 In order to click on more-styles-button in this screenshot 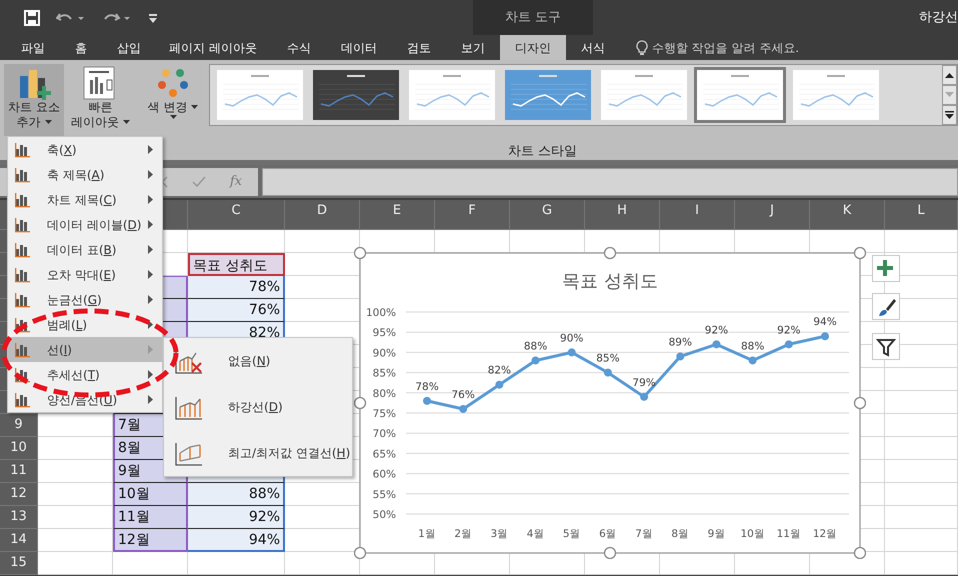, I will do `click(949, 115)`.